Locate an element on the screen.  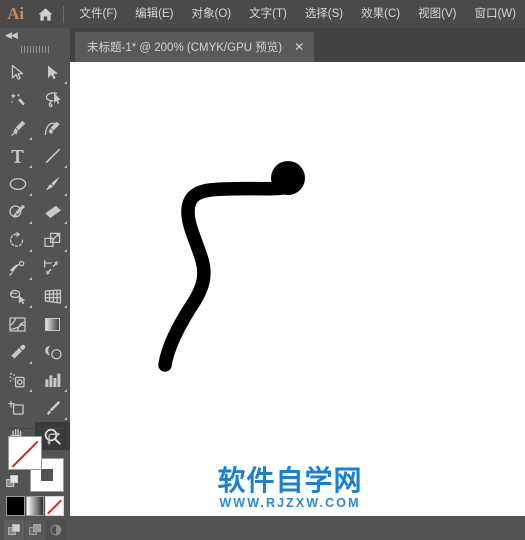
draw-normal-mode is located at coordinates (14, 530).